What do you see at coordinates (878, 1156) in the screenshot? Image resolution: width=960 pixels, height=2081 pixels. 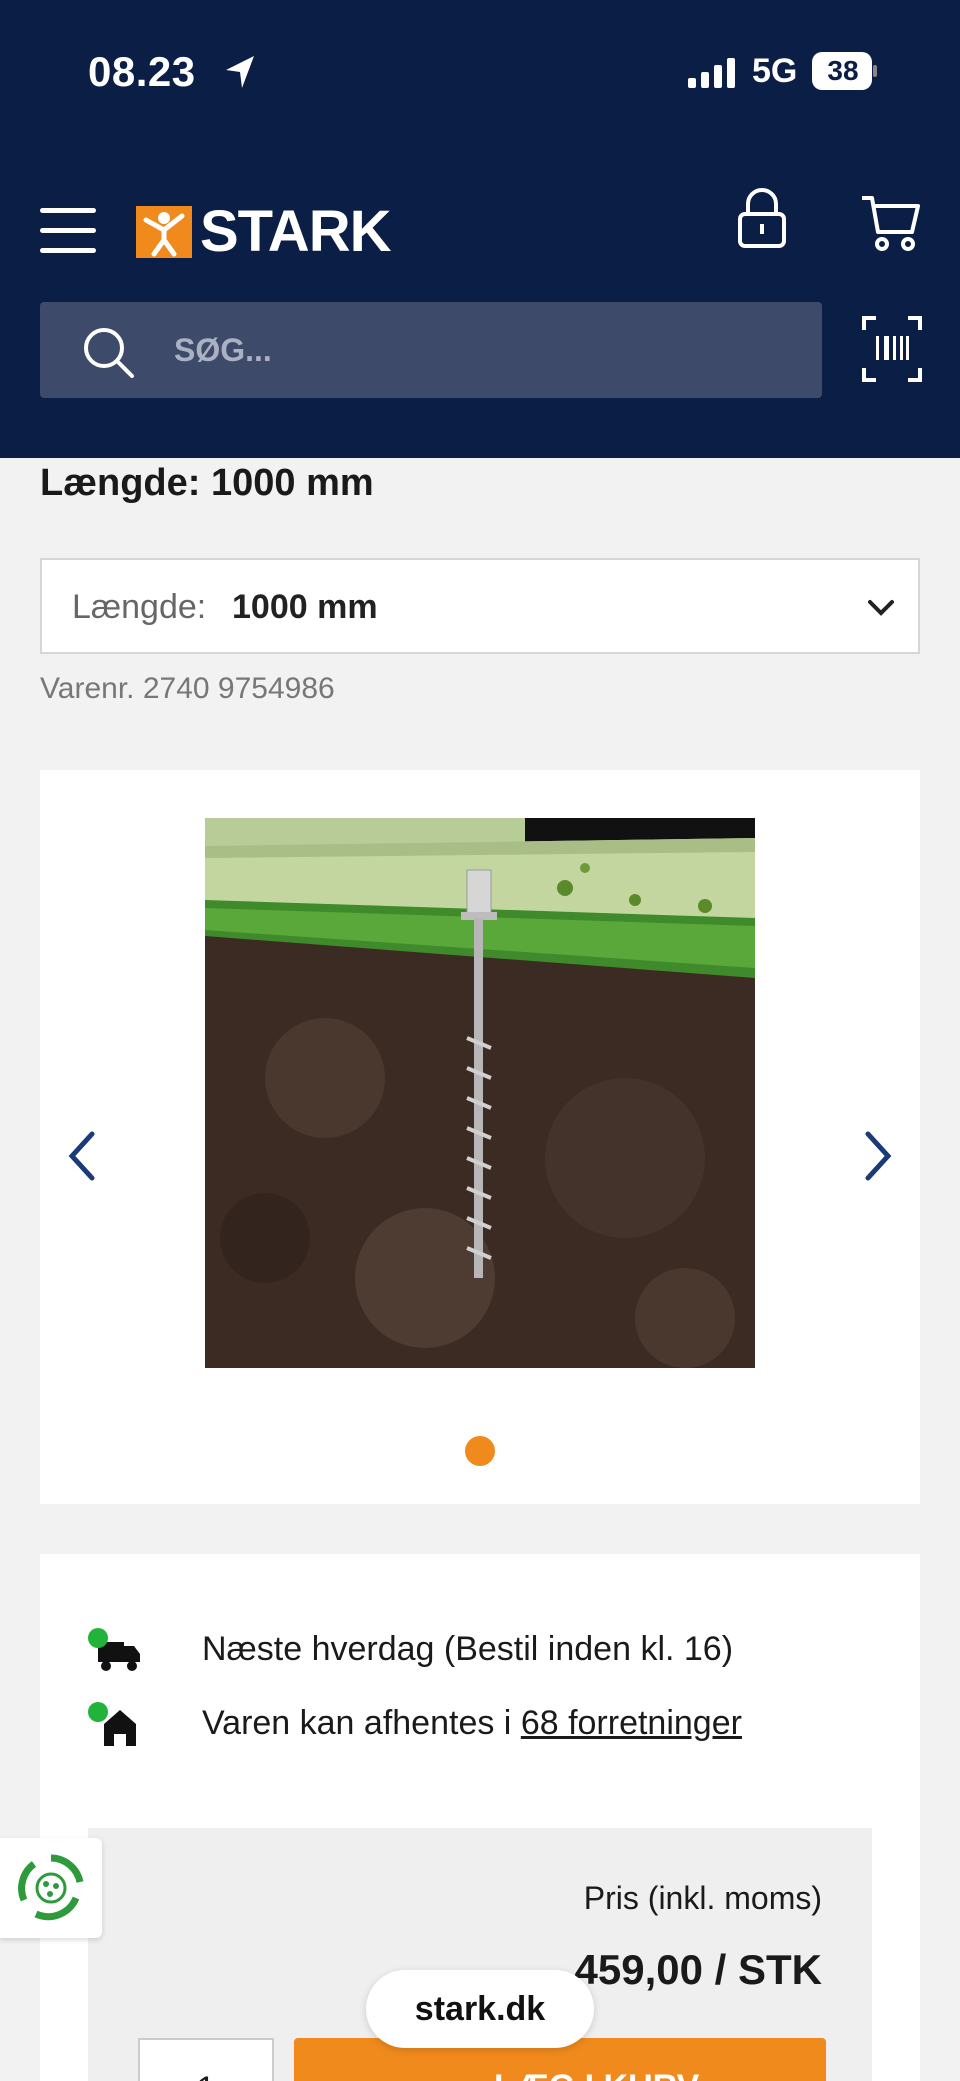 I see `next-image-arrow-icon` at bounding box center [878, 1156].